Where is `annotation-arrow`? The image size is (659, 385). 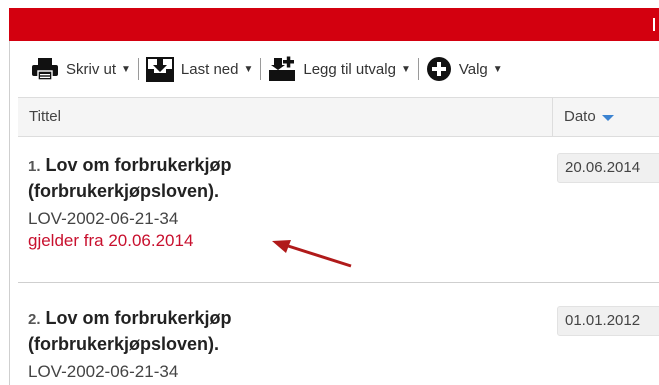 annotation-arrow is located at coordinates (312, 254).